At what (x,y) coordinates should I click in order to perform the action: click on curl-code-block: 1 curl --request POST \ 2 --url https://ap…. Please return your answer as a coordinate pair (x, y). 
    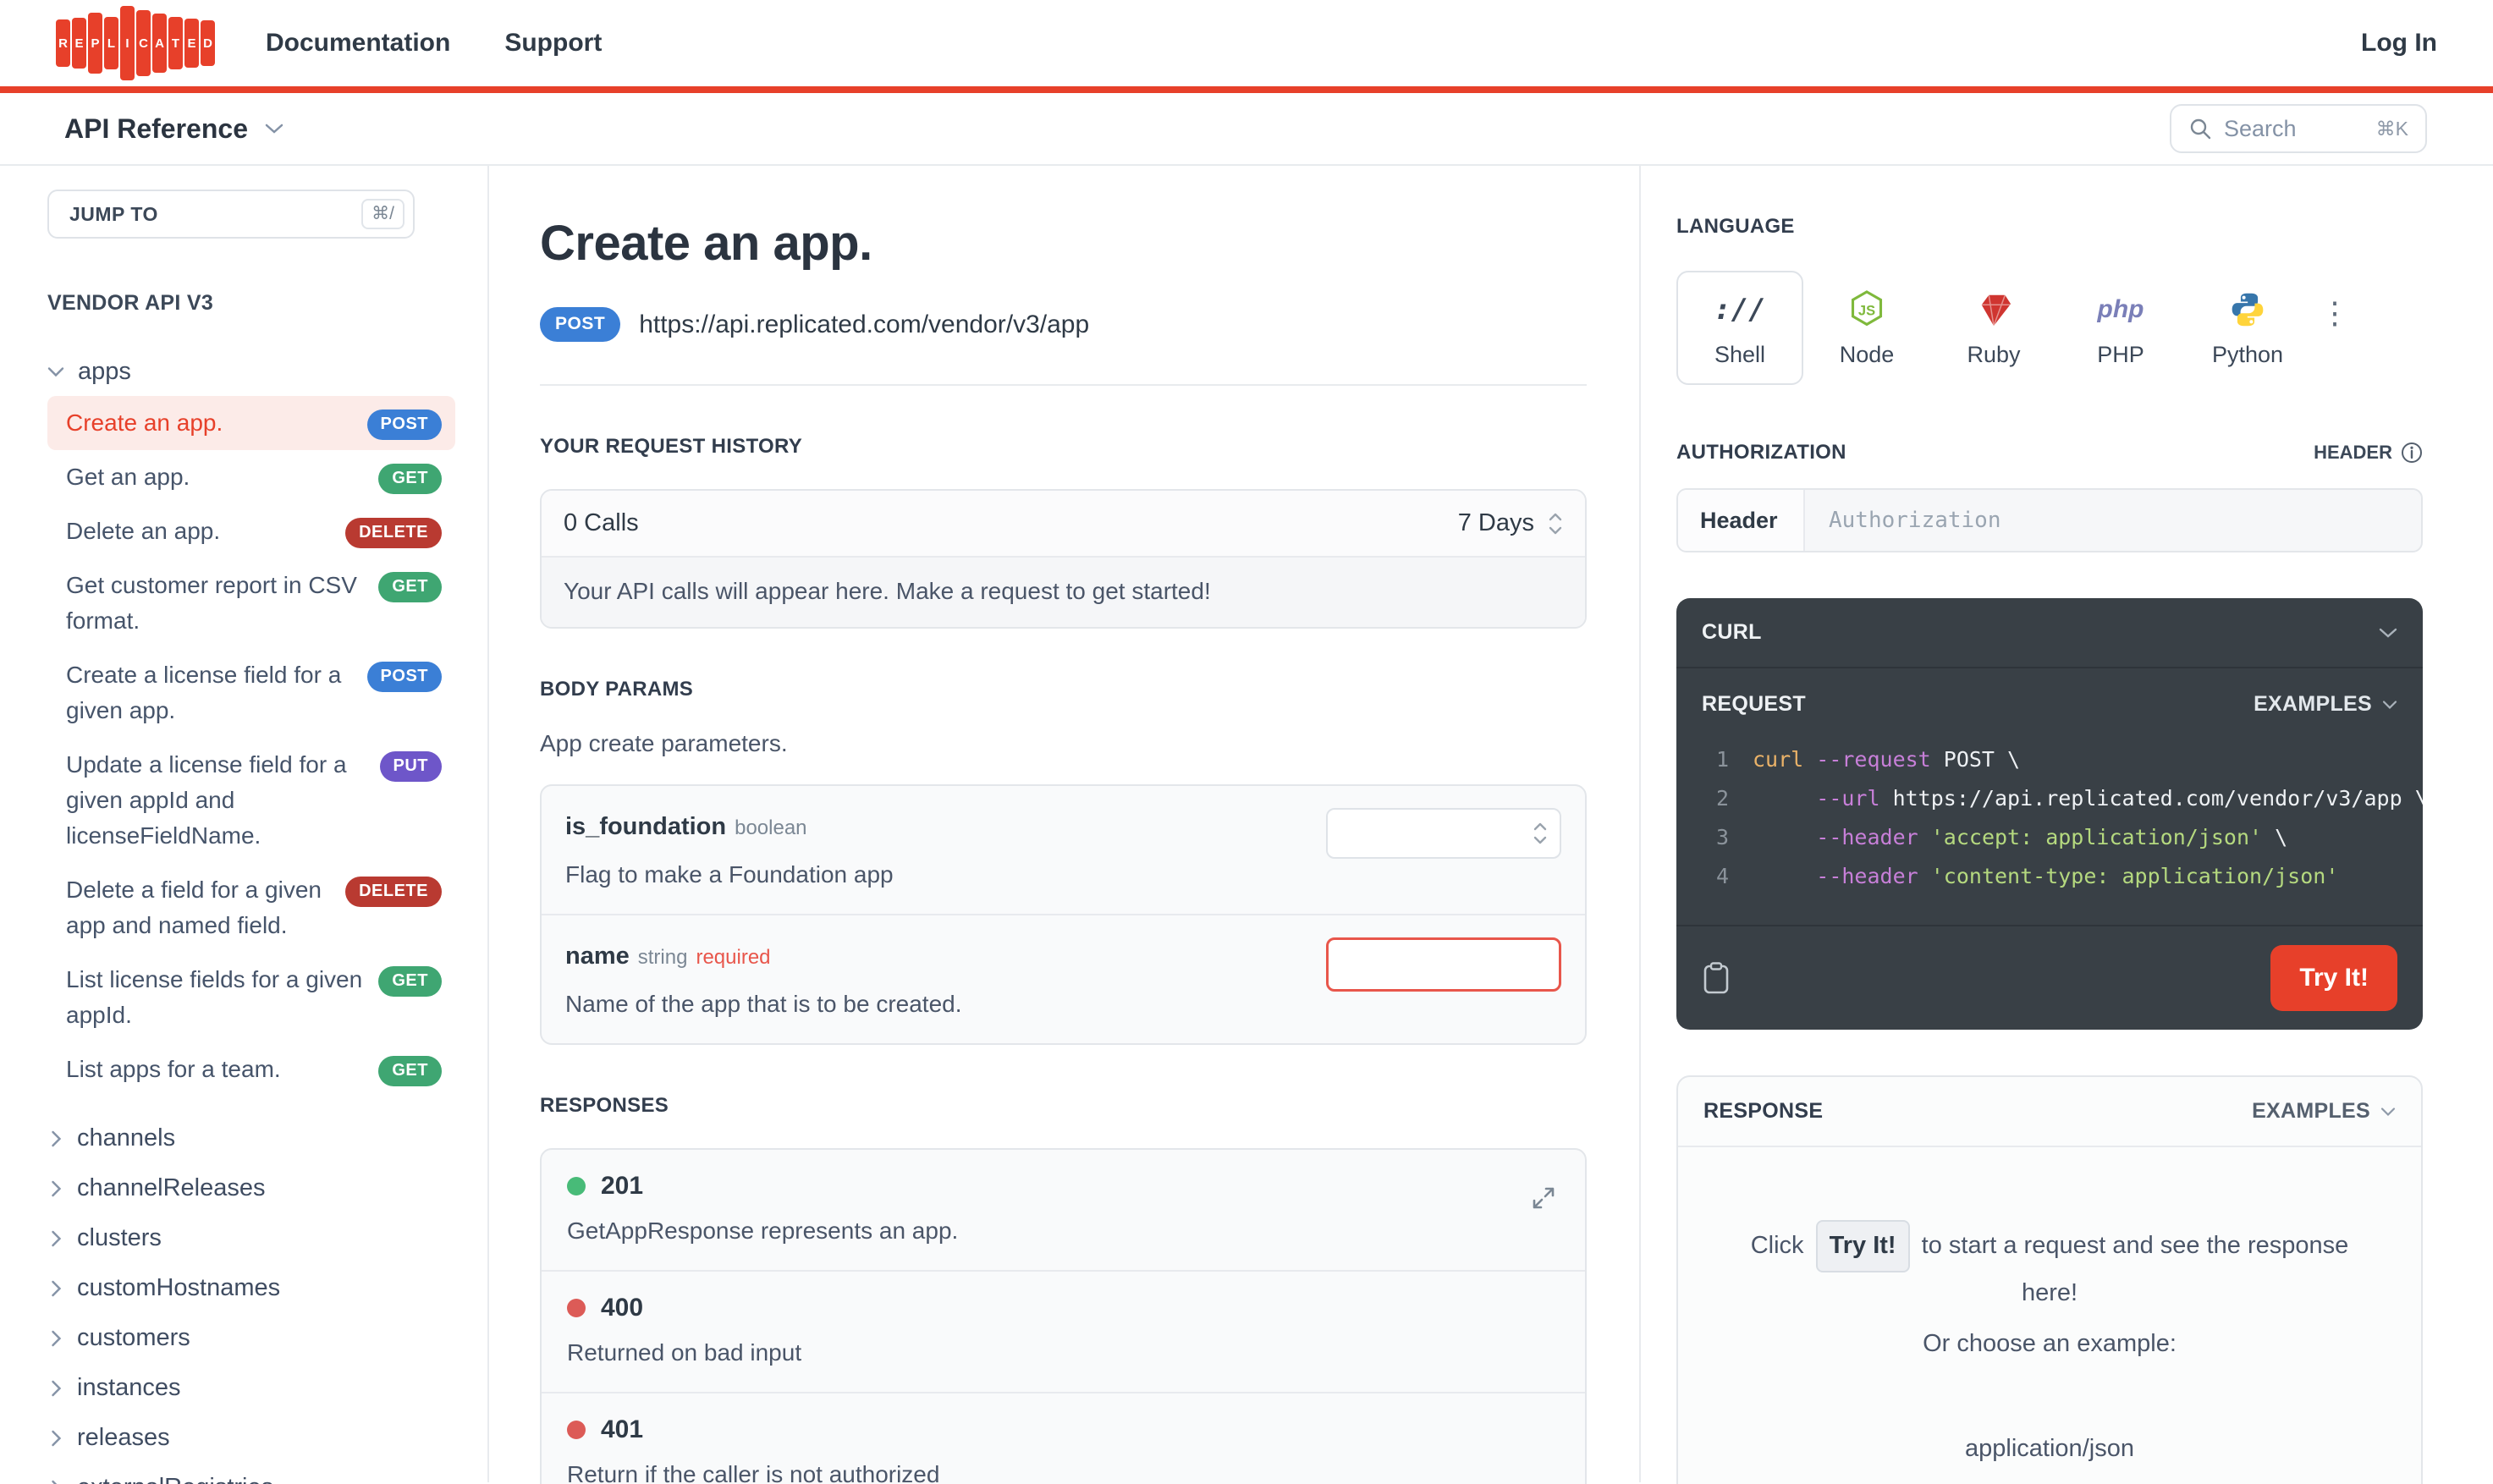
    Looking at the image, I should click on (2049, 825).